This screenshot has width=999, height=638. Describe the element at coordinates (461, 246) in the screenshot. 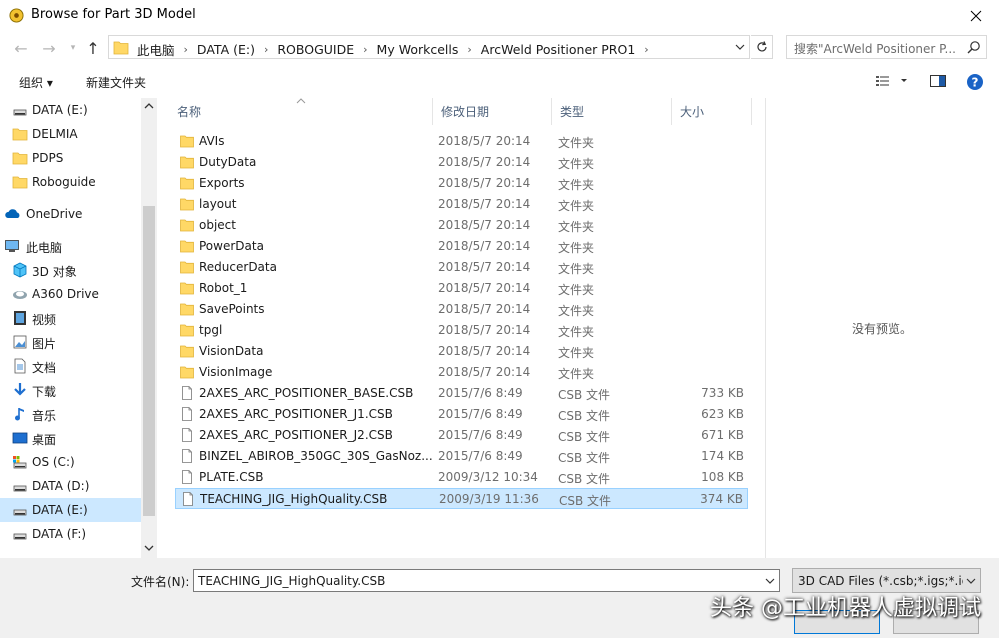

I see `file-row: PowerData 2018/5/7 20:14 文件夹` at that location.